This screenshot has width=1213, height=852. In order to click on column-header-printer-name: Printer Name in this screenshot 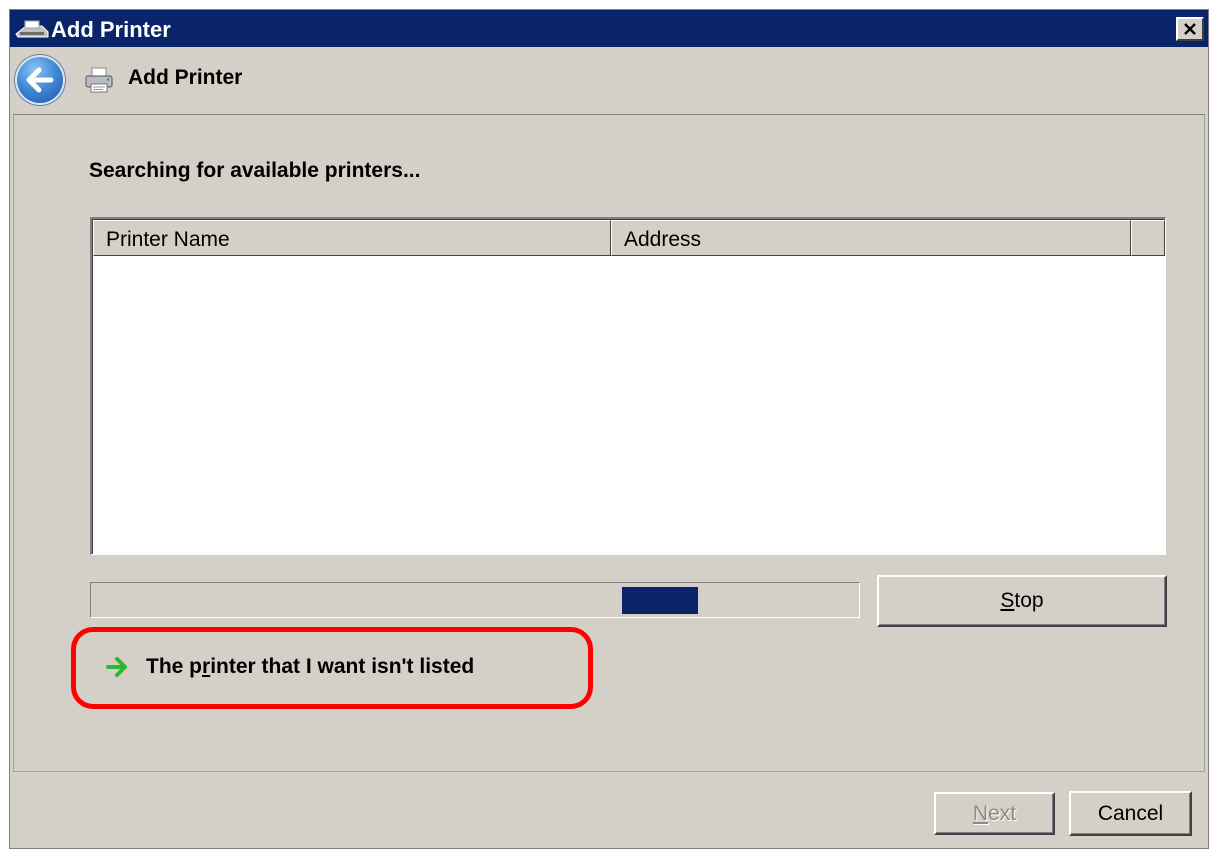, I will do `click(352, 238)`.